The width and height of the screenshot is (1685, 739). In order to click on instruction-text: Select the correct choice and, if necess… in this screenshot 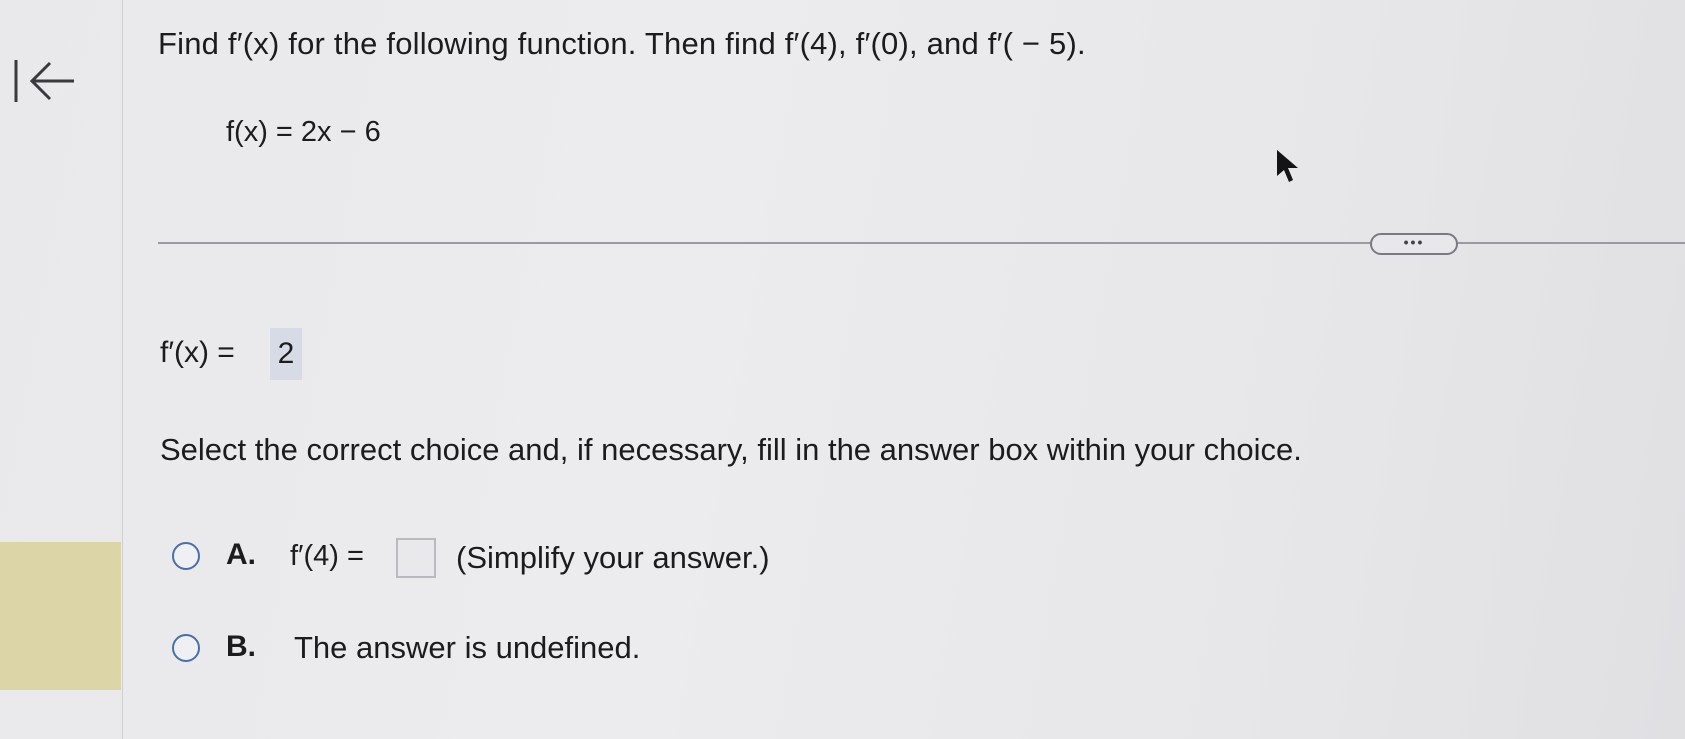, I will do `click(731, 449)`.